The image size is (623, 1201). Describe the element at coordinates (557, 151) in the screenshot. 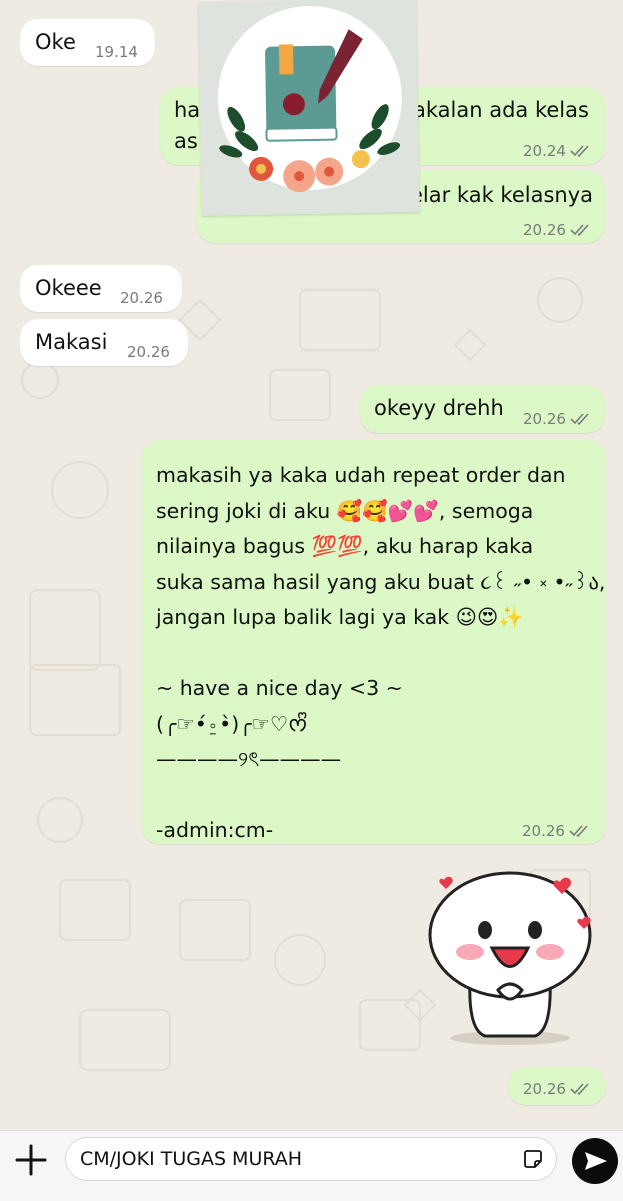

I see `message-time: 20.24` at that location.